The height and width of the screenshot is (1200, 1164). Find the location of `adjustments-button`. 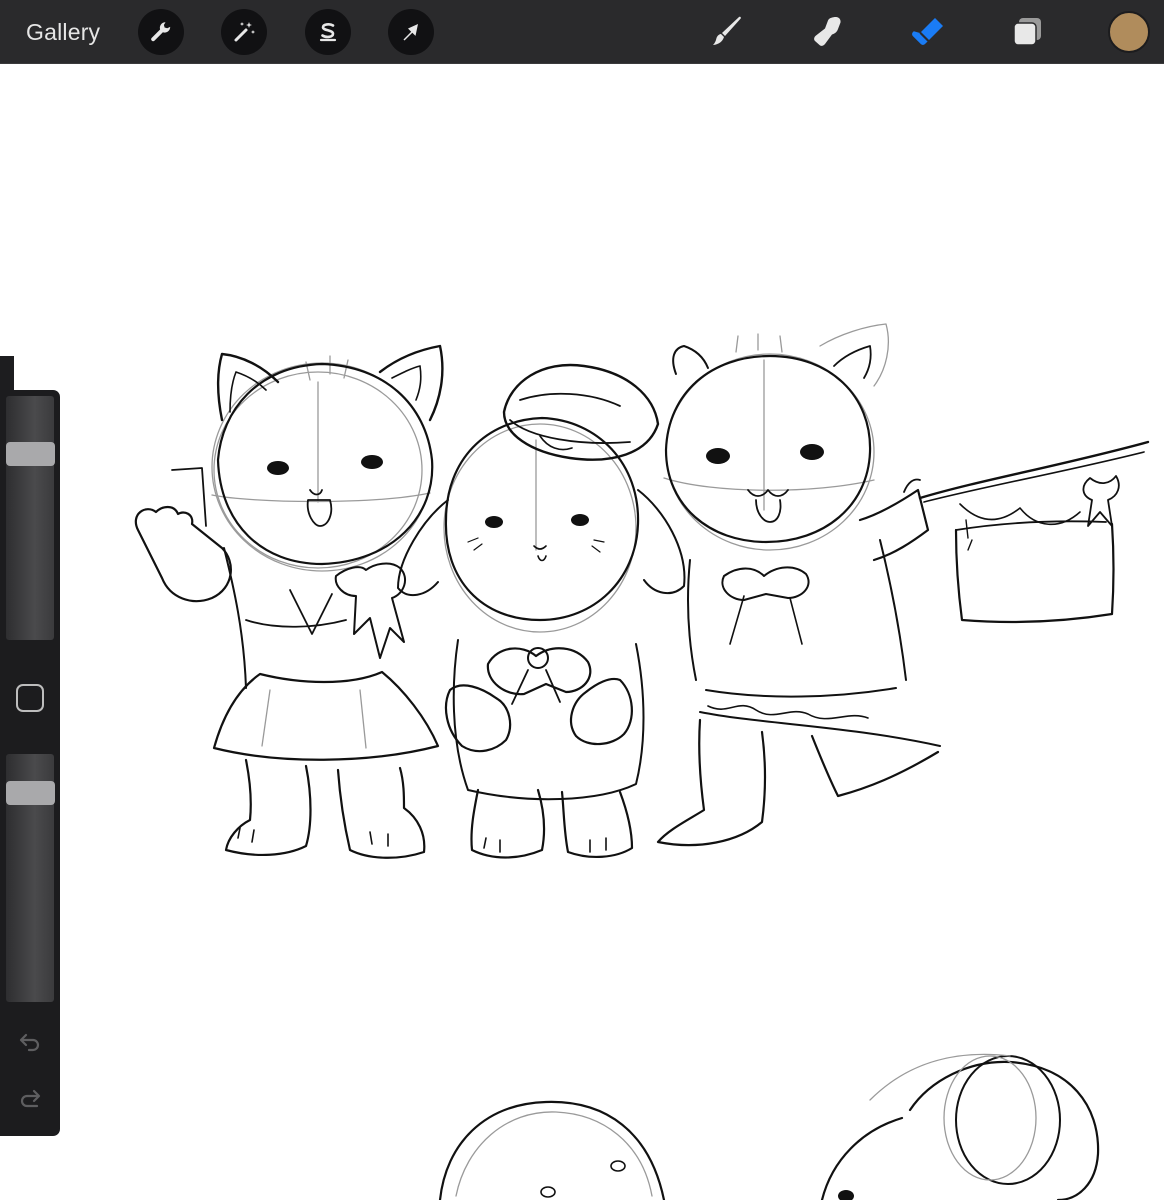

adjustments-button is located at coordinates (244, 32).